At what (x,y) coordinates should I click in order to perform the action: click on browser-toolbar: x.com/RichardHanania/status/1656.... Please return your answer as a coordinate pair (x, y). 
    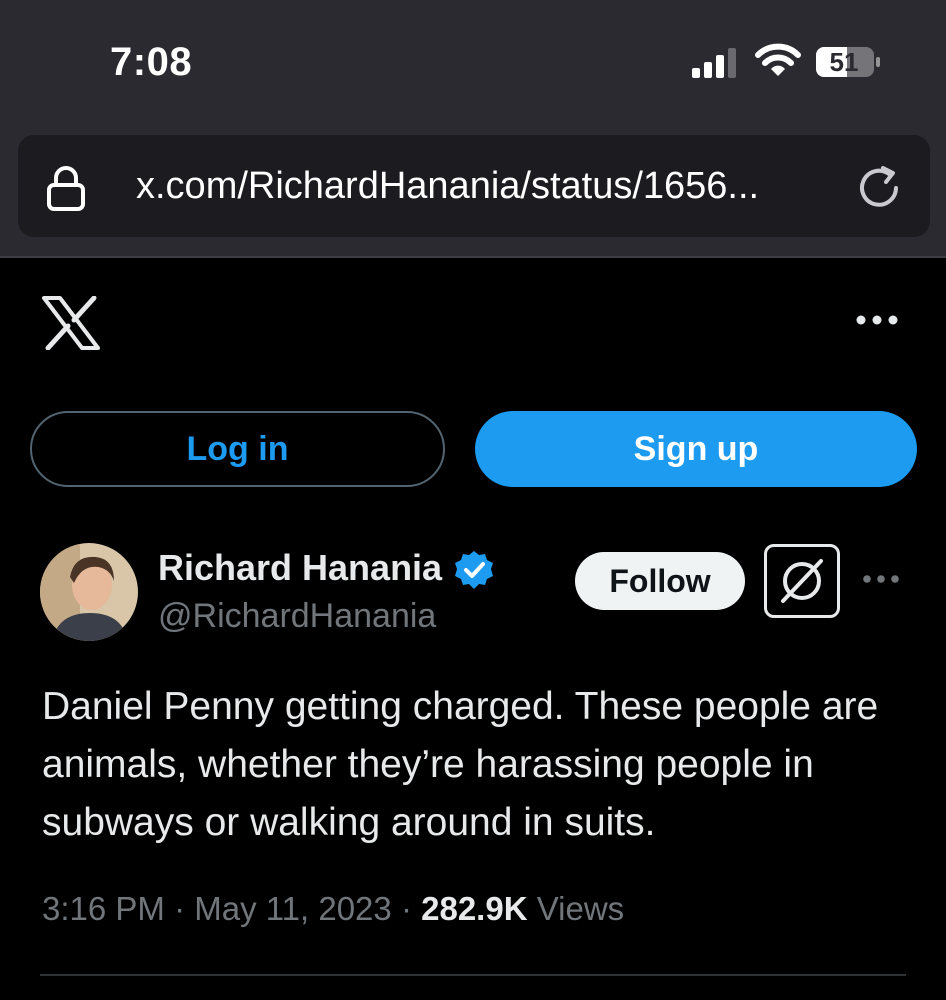
    Looking at the image, I should click on (473, 189).